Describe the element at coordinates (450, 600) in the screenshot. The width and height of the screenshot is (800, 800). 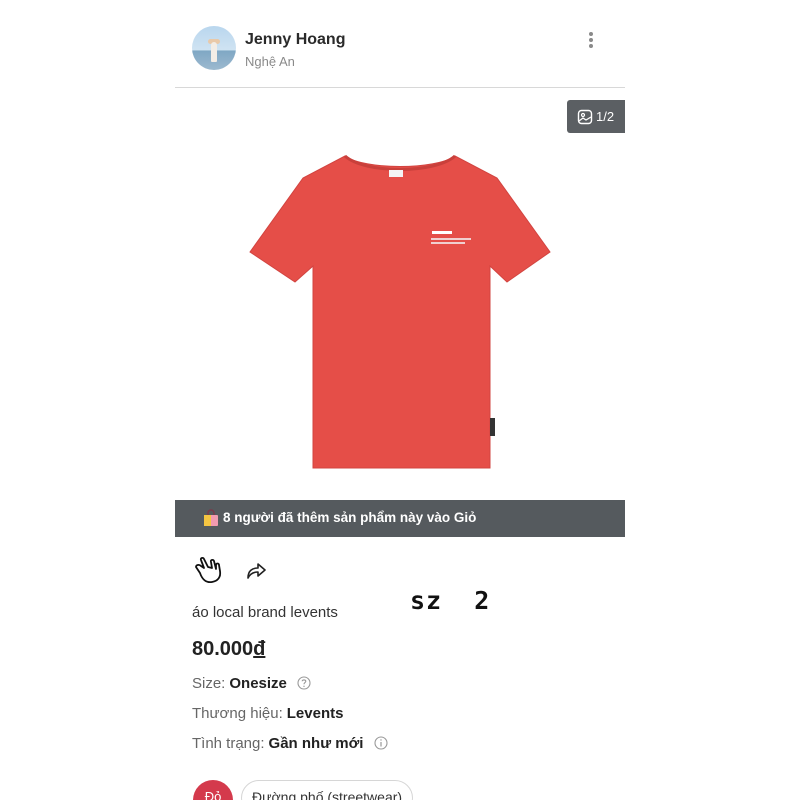
I see `size-annotation: sz 2` at that location.